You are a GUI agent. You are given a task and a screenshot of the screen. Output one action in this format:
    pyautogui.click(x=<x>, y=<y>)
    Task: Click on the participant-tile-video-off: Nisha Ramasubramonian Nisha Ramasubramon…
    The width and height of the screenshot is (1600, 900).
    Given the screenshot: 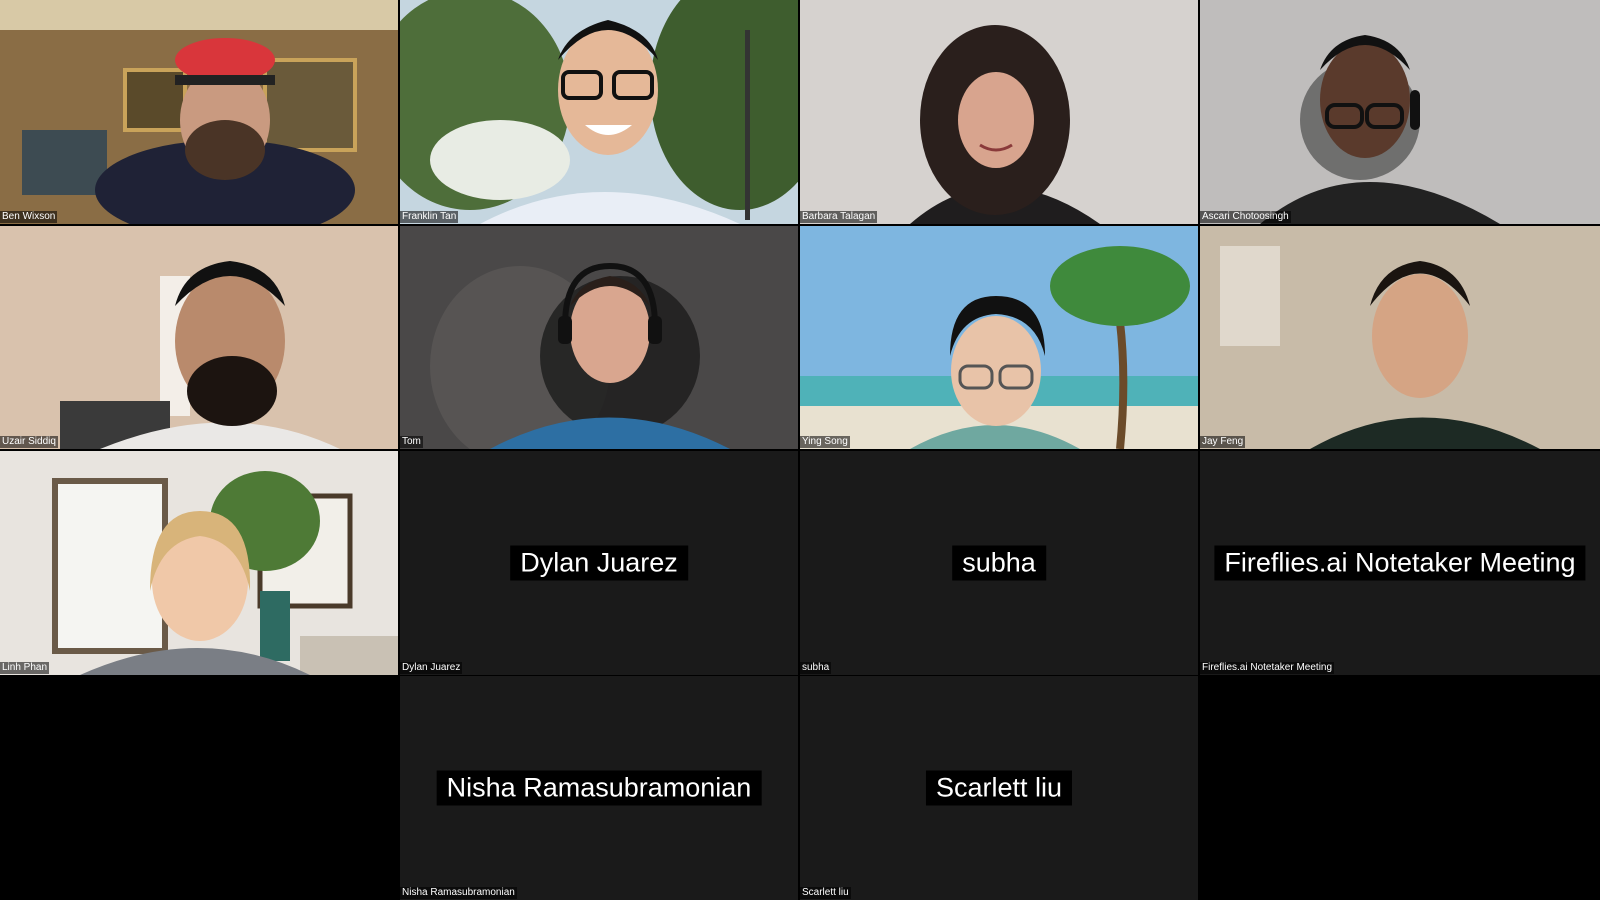 What is the action you would take?
    pyautogui.click(x=599, y=788)
    